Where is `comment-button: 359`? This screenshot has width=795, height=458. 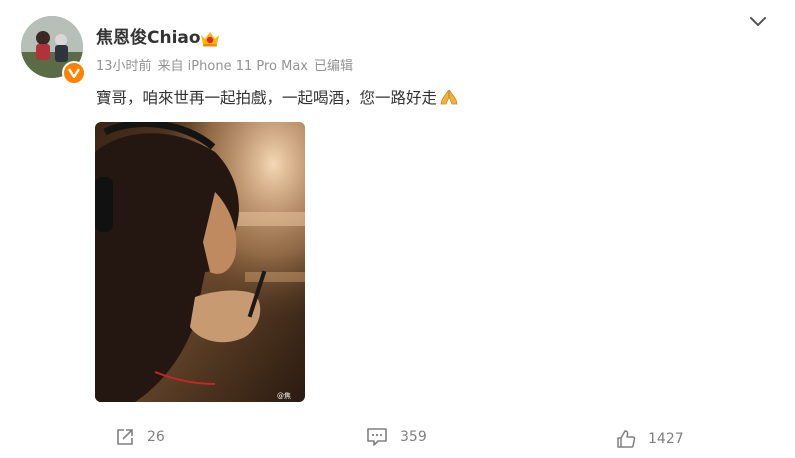 comment-button: 359 is located at coordinates (396, 437).